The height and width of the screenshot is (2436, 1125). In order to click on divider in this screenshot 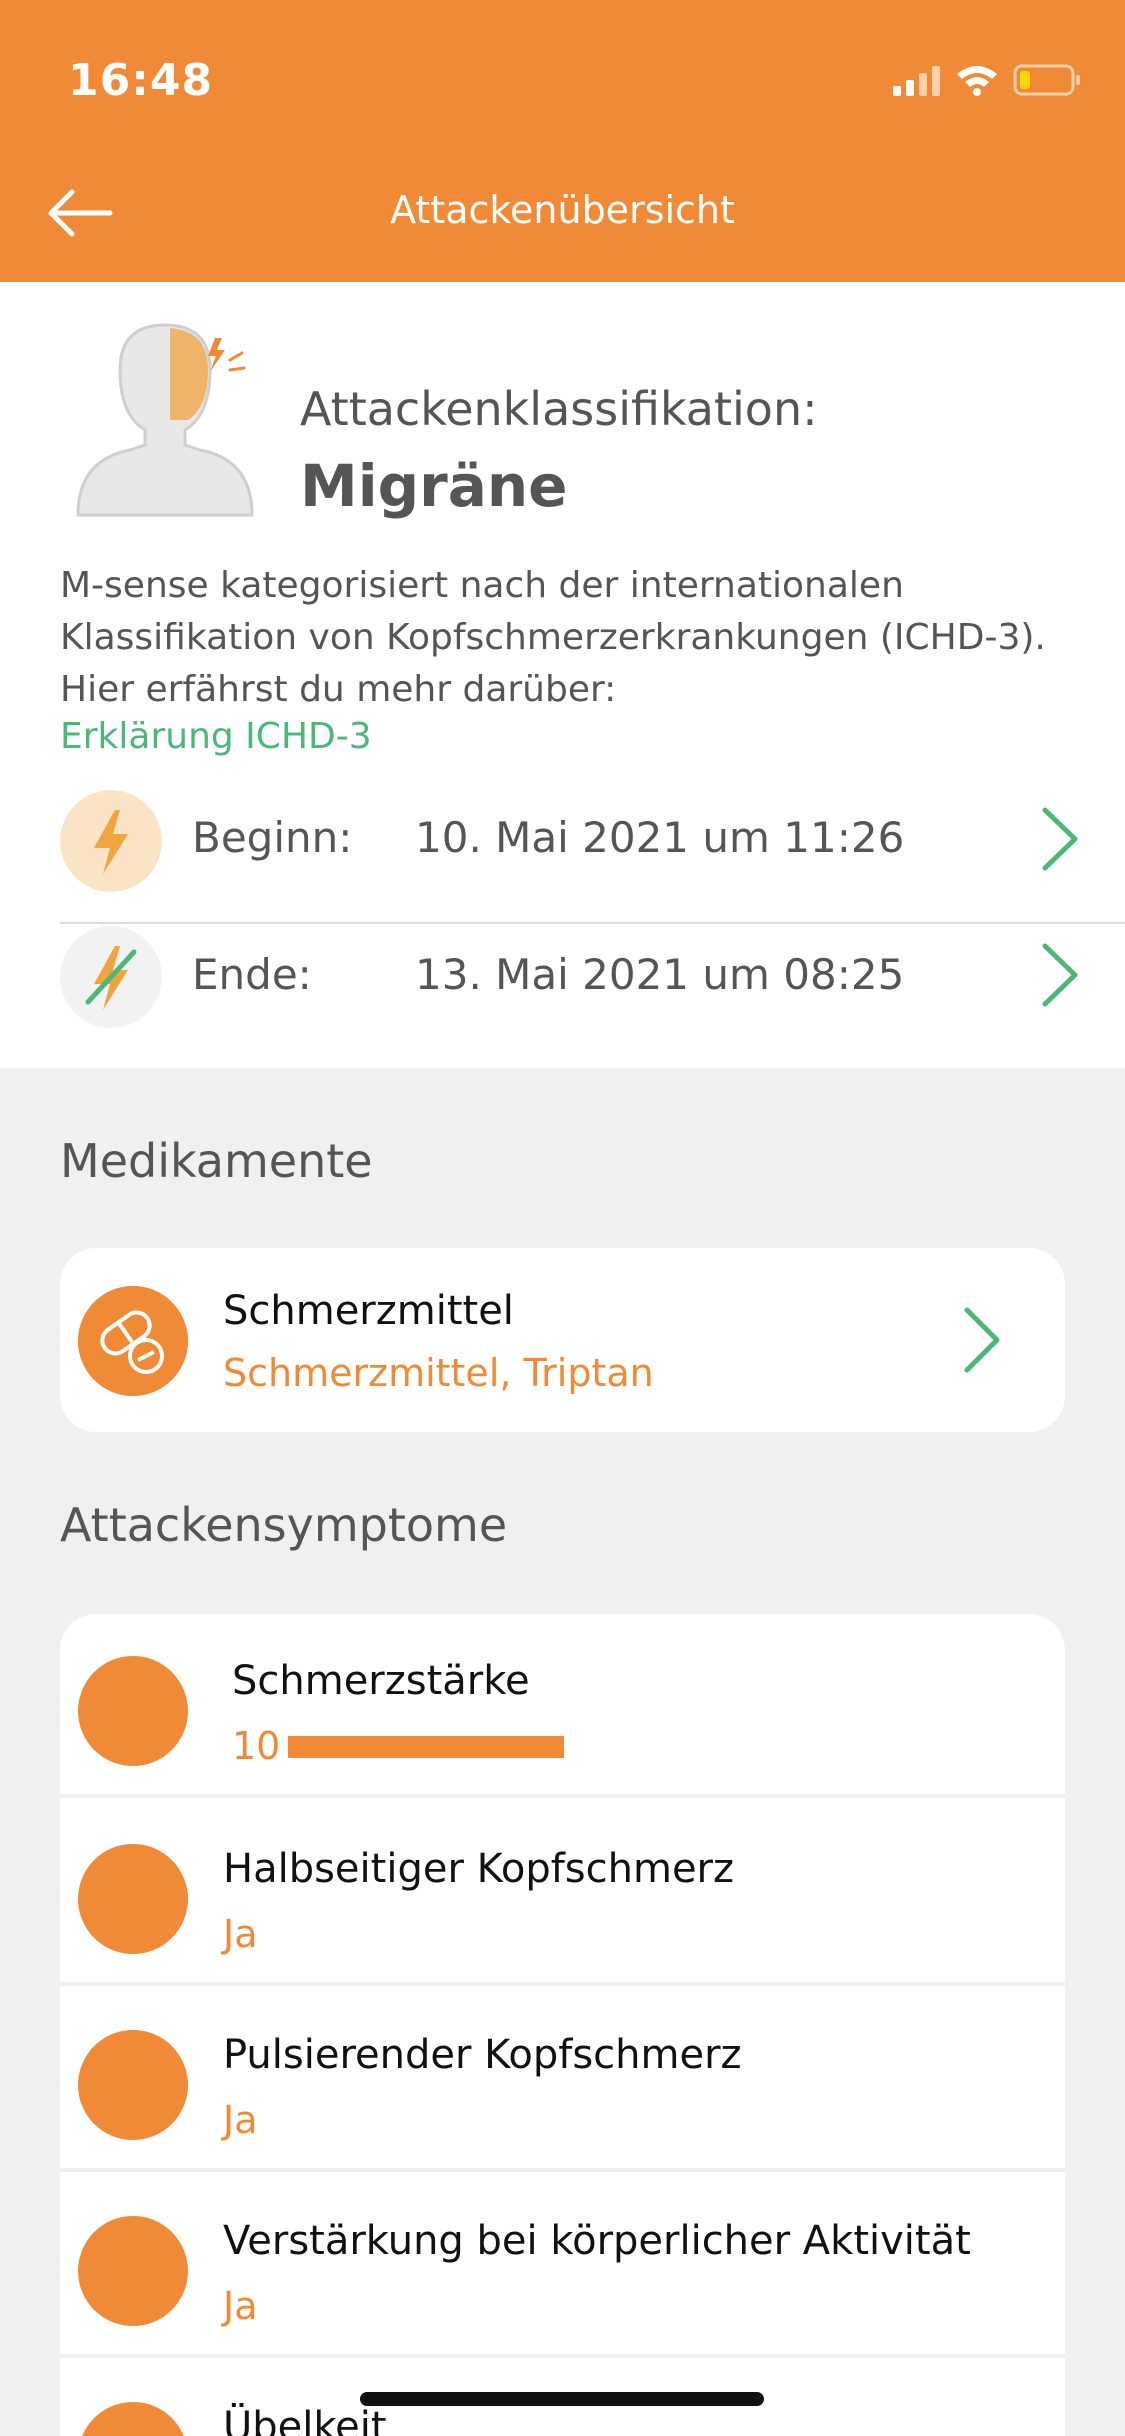, I will do `click(592, 923)`.